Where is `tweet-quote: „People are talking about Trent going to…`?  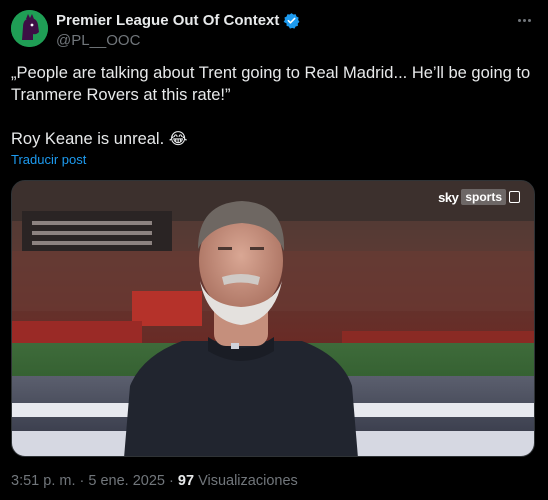 tweet-quote: „People are talking about Trent going to… is located at coordinates (271, 84).